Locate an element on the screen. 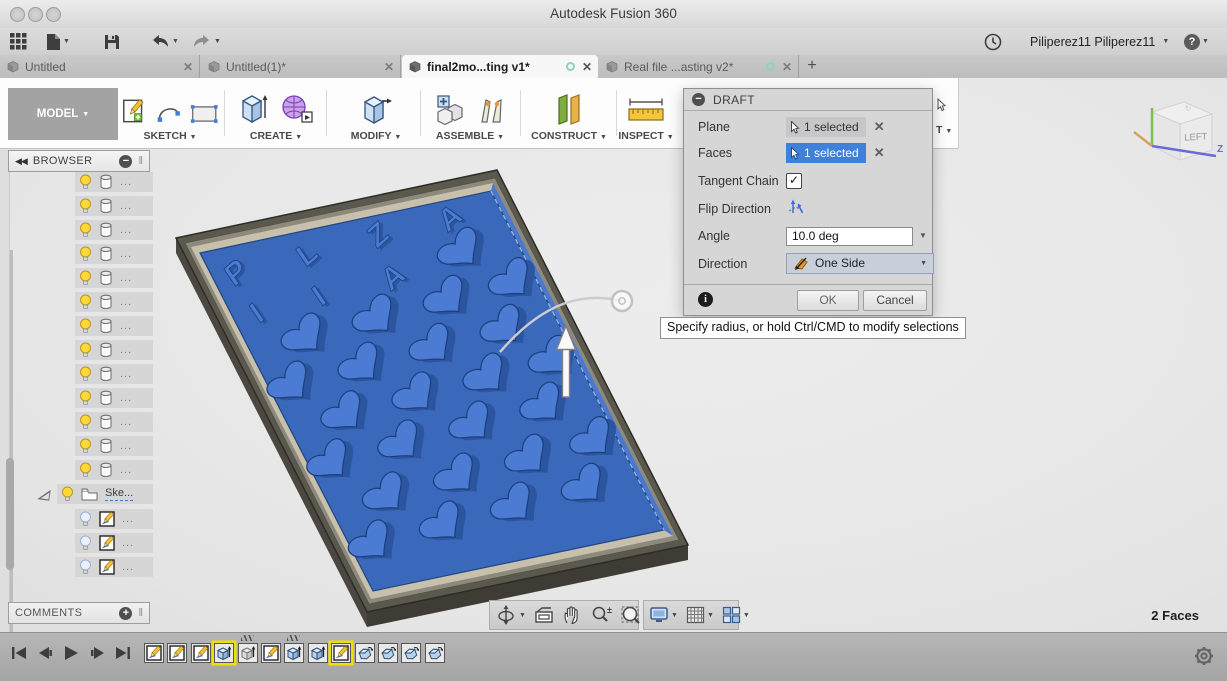 Image resolution: width=1227 pixels, height=681 pixels. rectangle-tool-icon is located at coordinates (204, 114).